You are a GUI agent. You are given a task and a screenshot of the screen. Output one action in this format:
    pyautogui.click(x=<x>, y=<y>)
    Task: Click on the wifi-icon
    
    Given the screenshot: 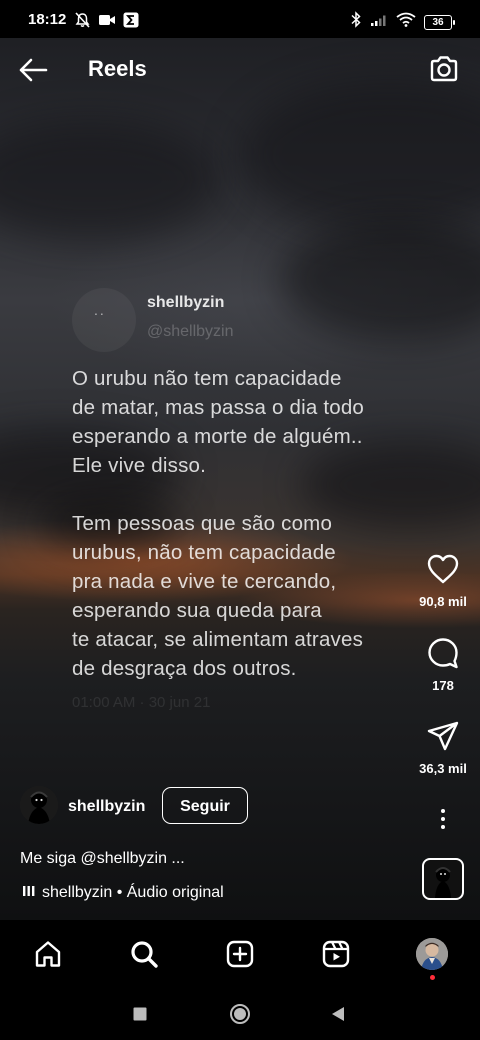 What is the action you would take?
    pyautogui.click(x=406, y=22)
    